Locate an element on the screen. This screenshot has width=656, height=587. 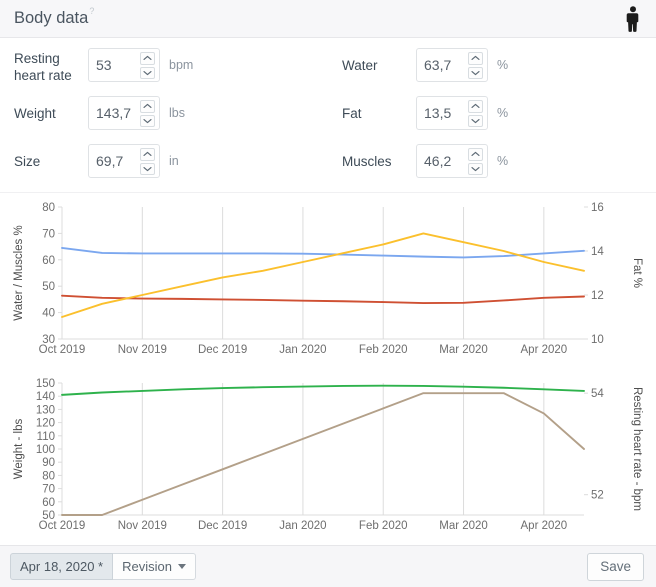
page-title-text: Body data is located at coordinates (51, 18).